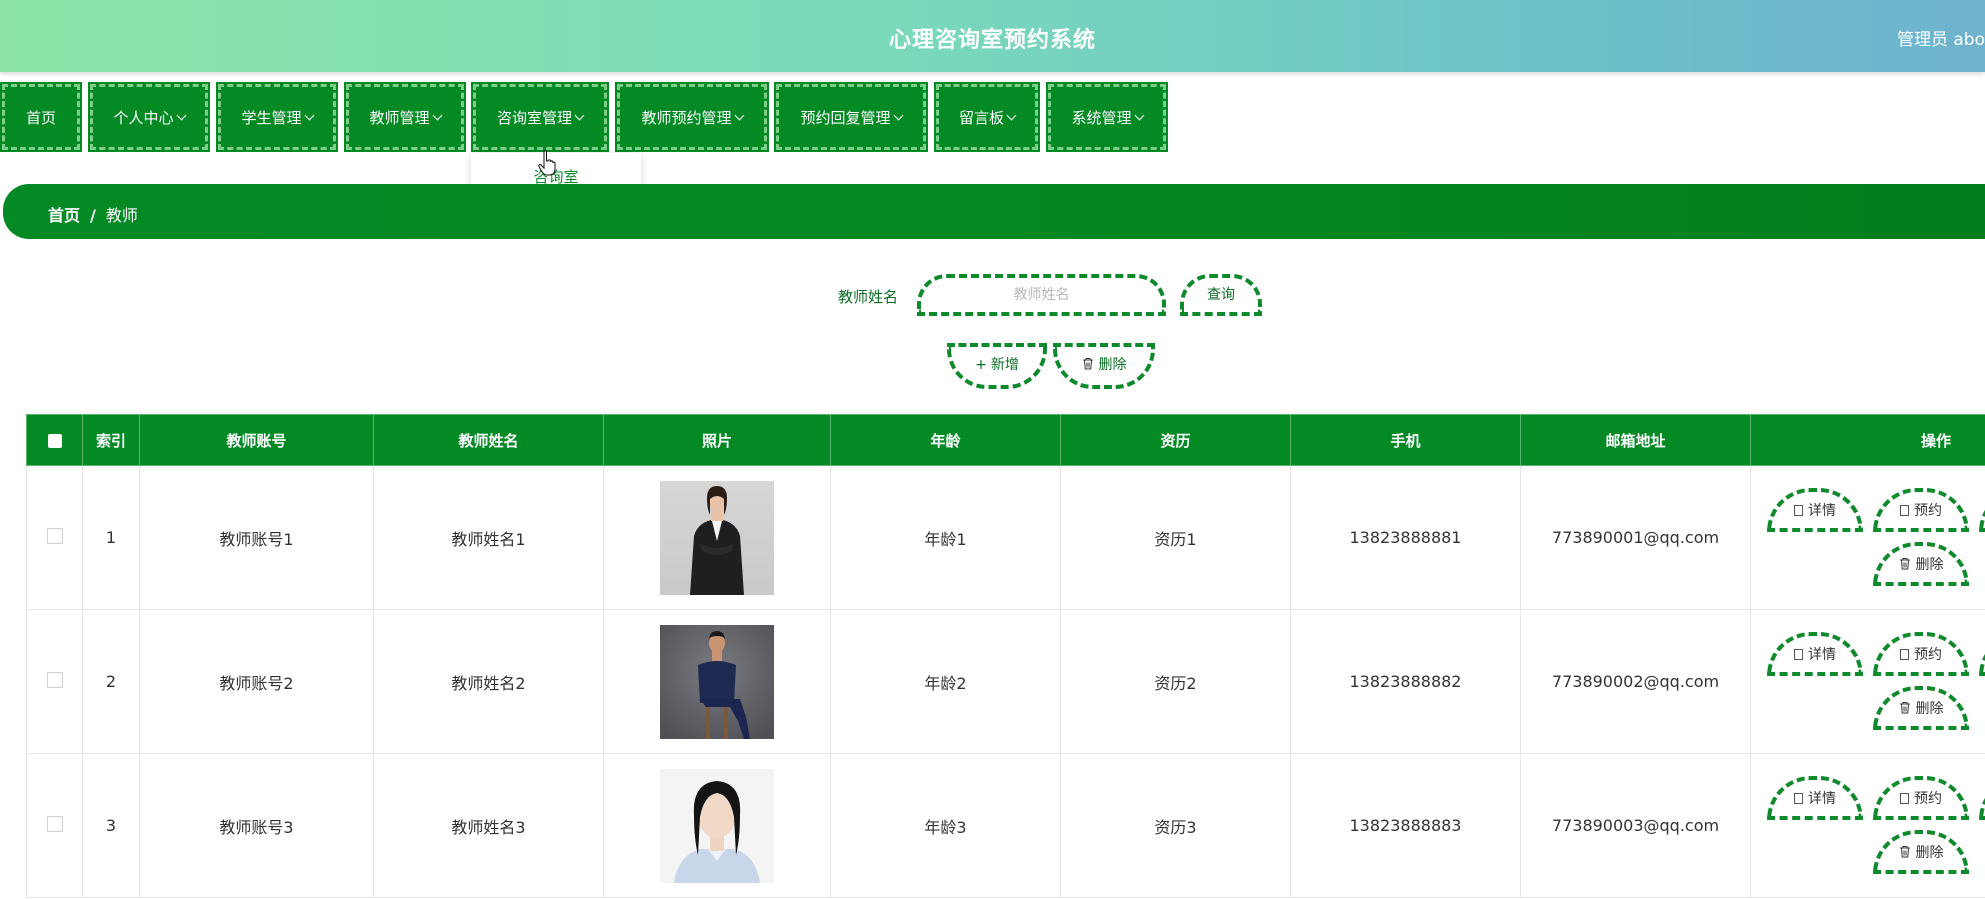 This screenshot has height=899, width=1985. What do you see at coordinates (256, 825) in the screenshot?
I see `cell-account: 教师账号3` at bounding box center [256, 825].